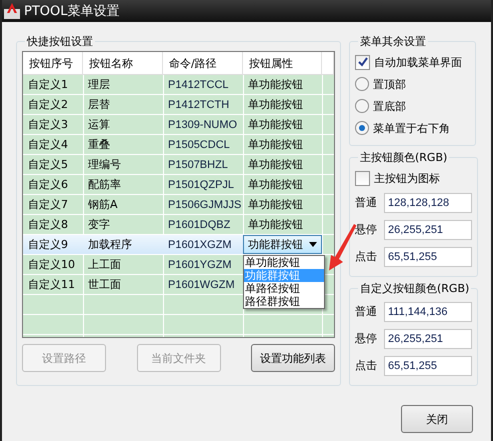 The image size is (493, 441). I want to click on table-cell-text: 重叠, so click(99, 145).